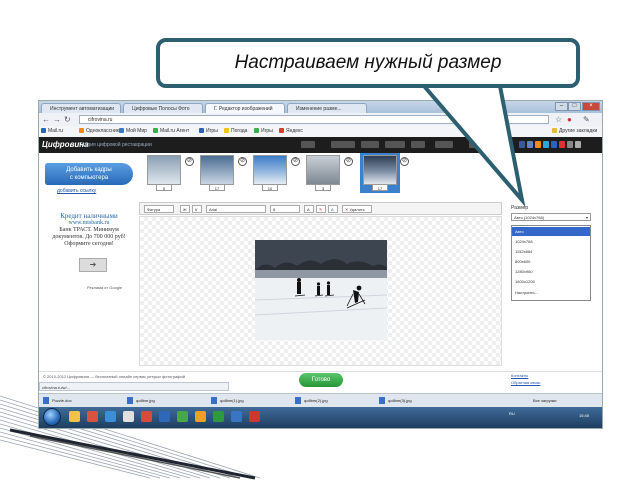 The height and width of the screenshot is (480, 640). Describe the element at coordinates (197, 209) in the screenshot. I see `italic-button: К` at that location.